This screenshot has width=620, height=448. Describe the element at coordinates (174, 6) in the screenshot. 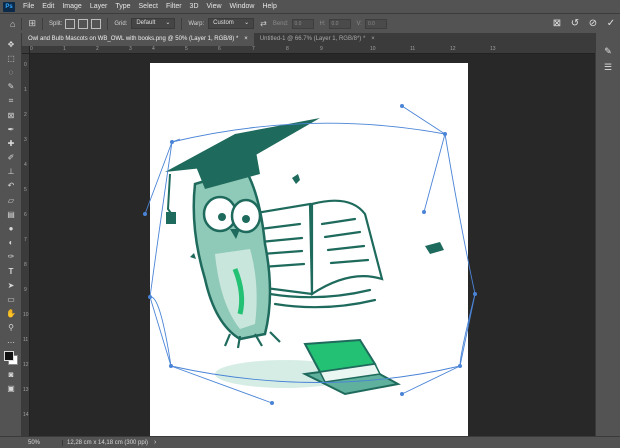

I see `menu-filter: Filter` at that location.